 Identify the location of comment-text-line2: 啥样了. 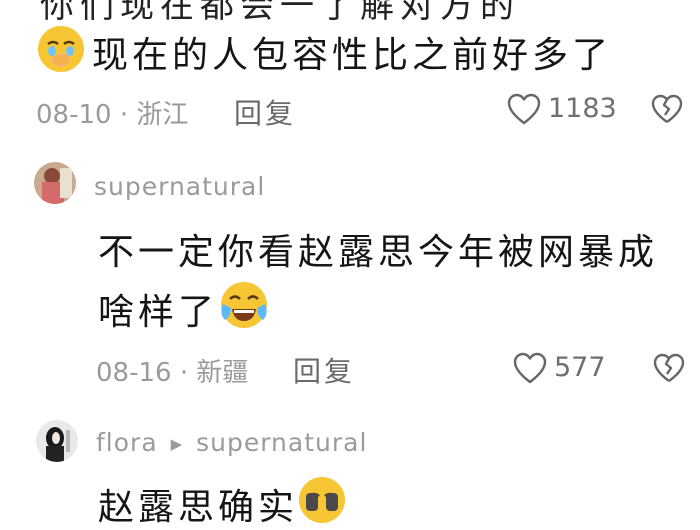
(158, 312).